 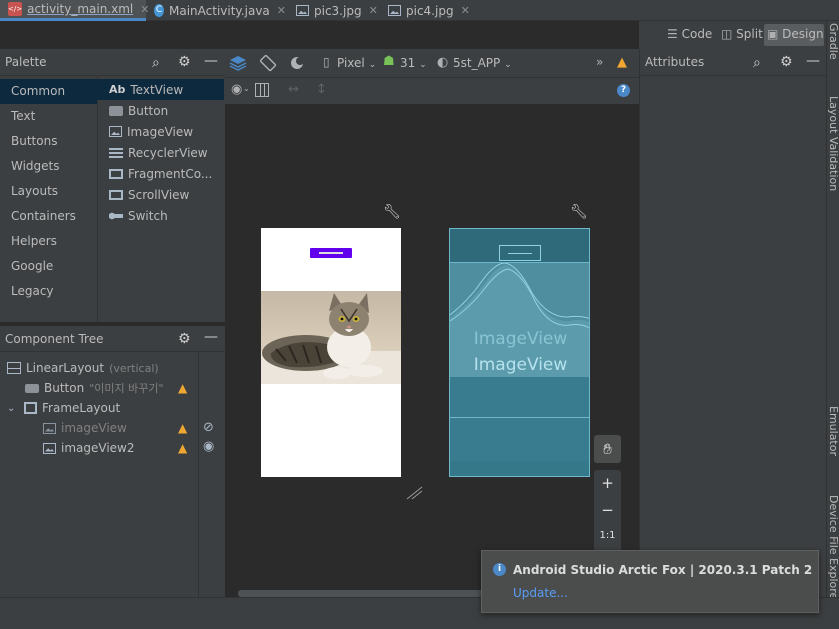 What do you see at coordinates (520, 253) in the screenshot?
I see `blueprint-button` at bounding box center [520, 253].